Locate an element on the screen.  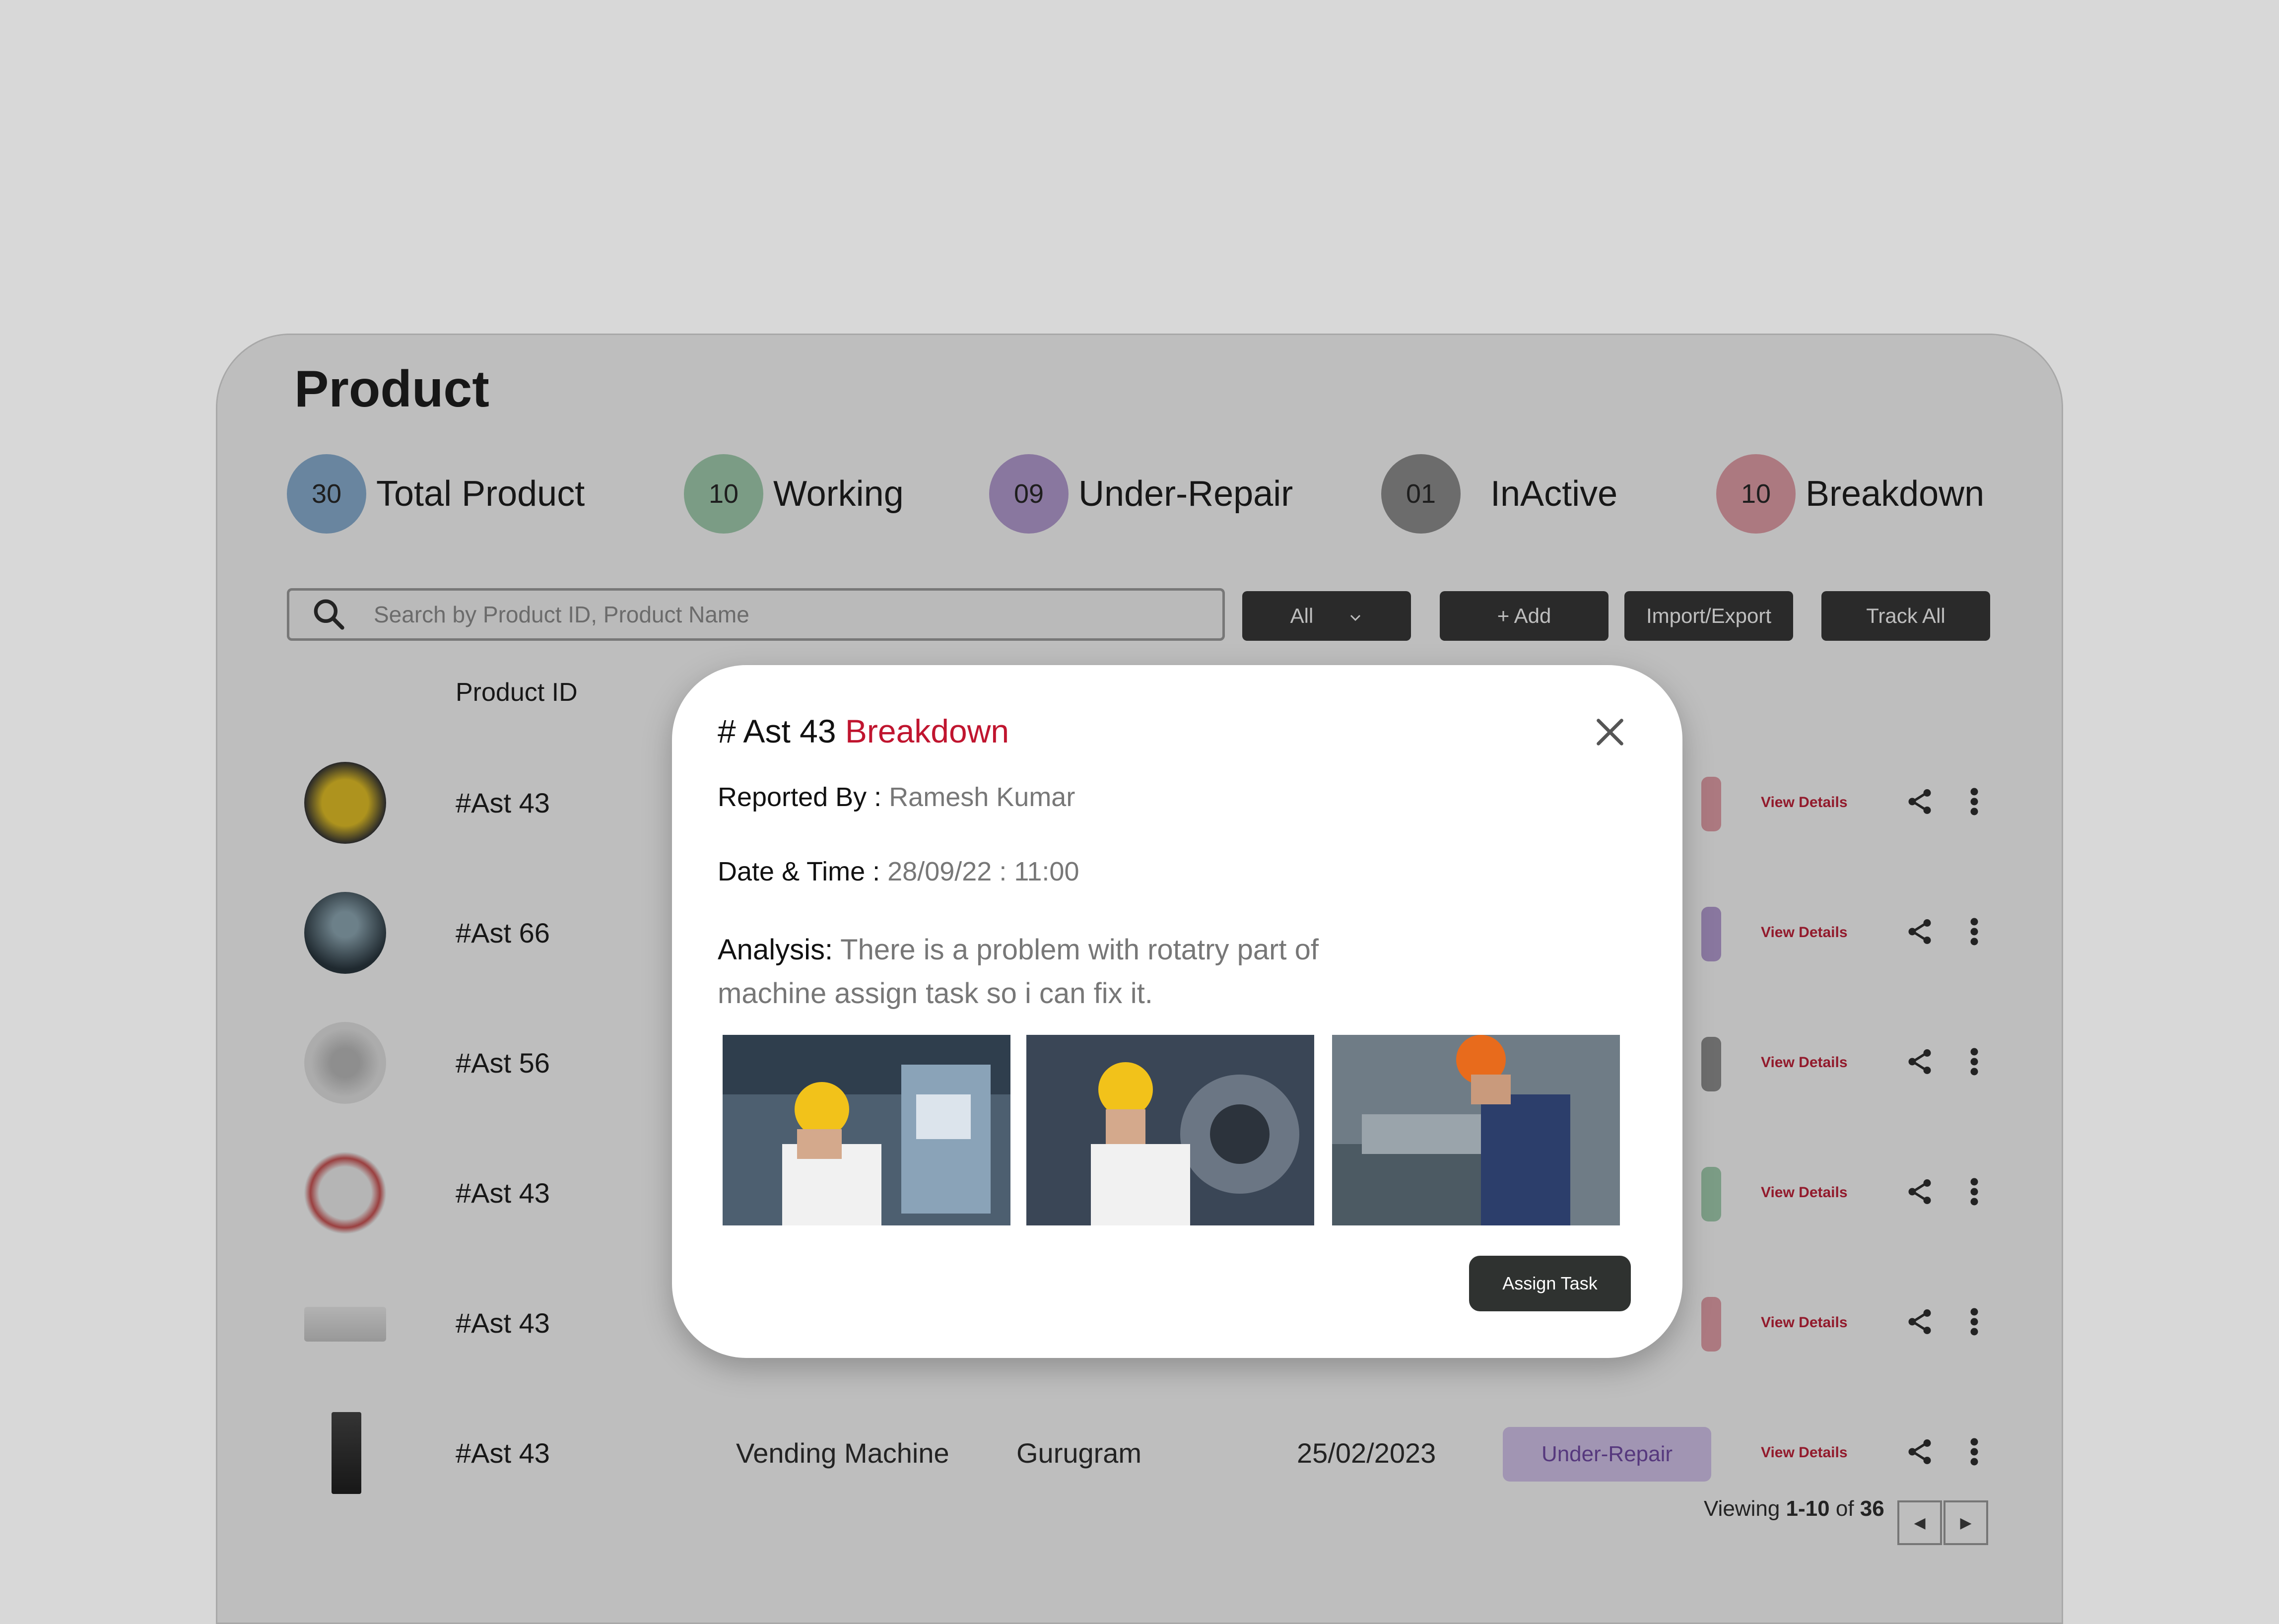
modal-status: Breakdown is located at coordinates (927, 731).